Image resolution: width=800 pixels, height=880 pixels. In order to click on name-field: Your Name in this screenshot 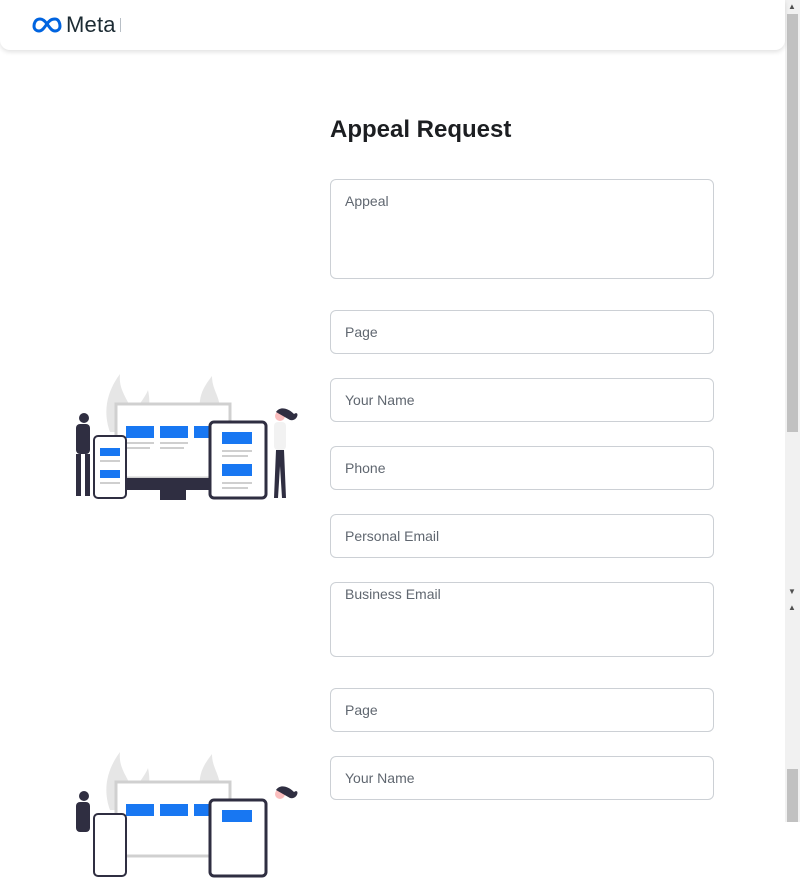, I will do `click(522, 400)`.